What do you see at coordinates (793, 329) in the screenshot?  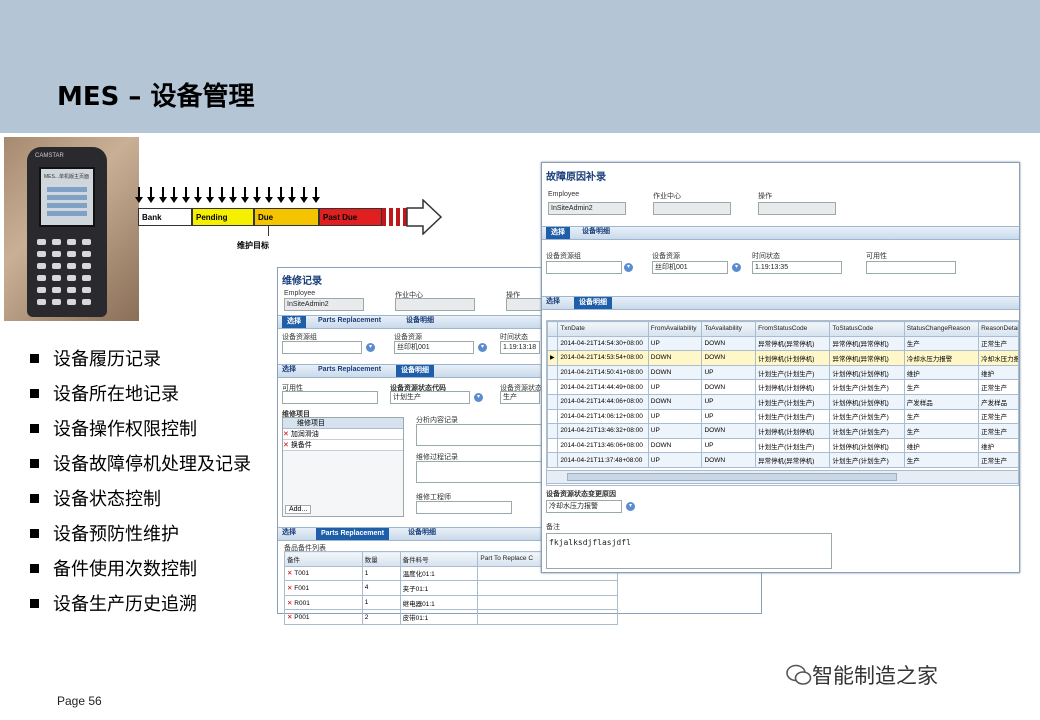 I see `history-column-header: FromStatusCode` at bounding box center [793, 329].